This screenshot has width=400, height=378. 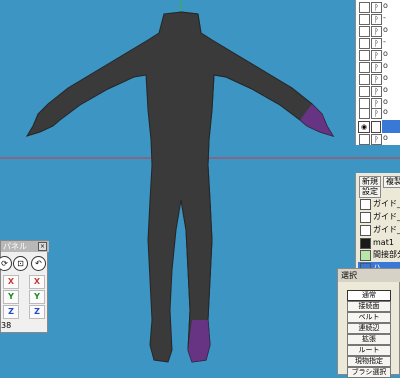 What do you see at coordinates (369, 361) in the screenshot?
I see `select-object-button: 現物指定` at bounding box center [369, 361].